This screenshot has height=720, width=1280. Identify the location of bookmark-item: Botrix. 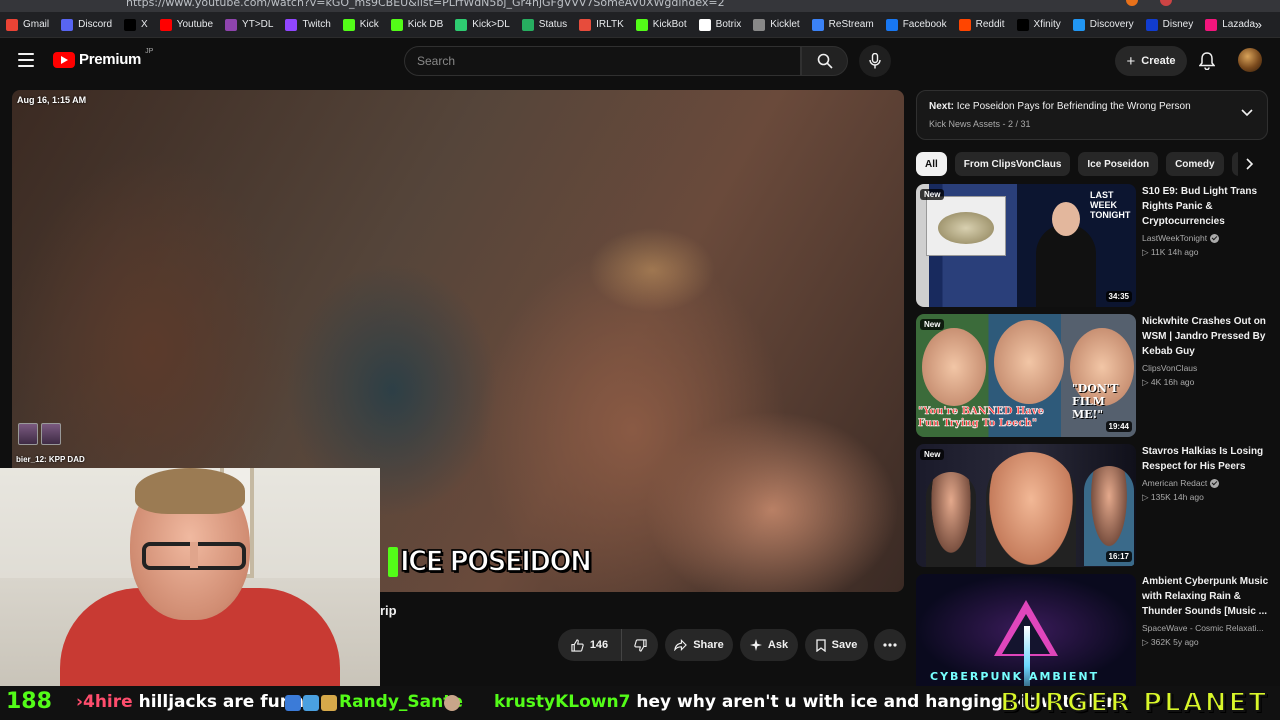
(720, 24).